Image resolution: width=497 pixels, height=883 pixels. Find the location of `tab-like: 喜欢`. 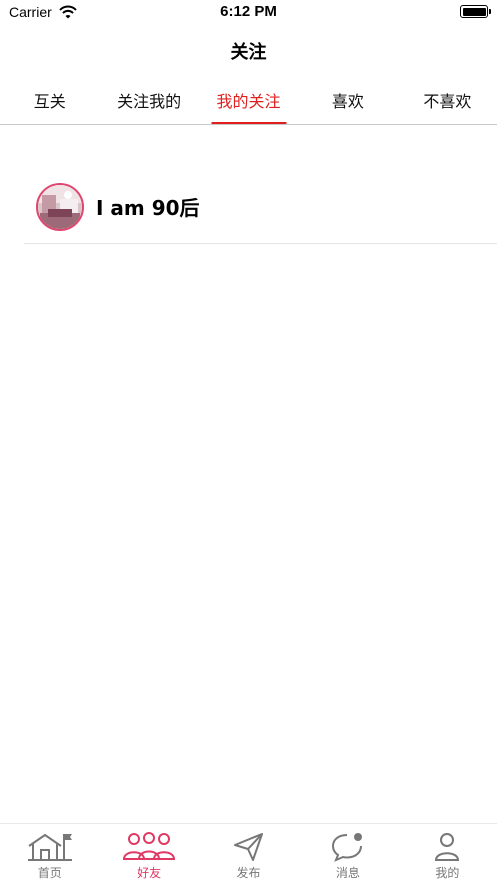

tab-like: 喜欢 is located at coordinates (347, 100).